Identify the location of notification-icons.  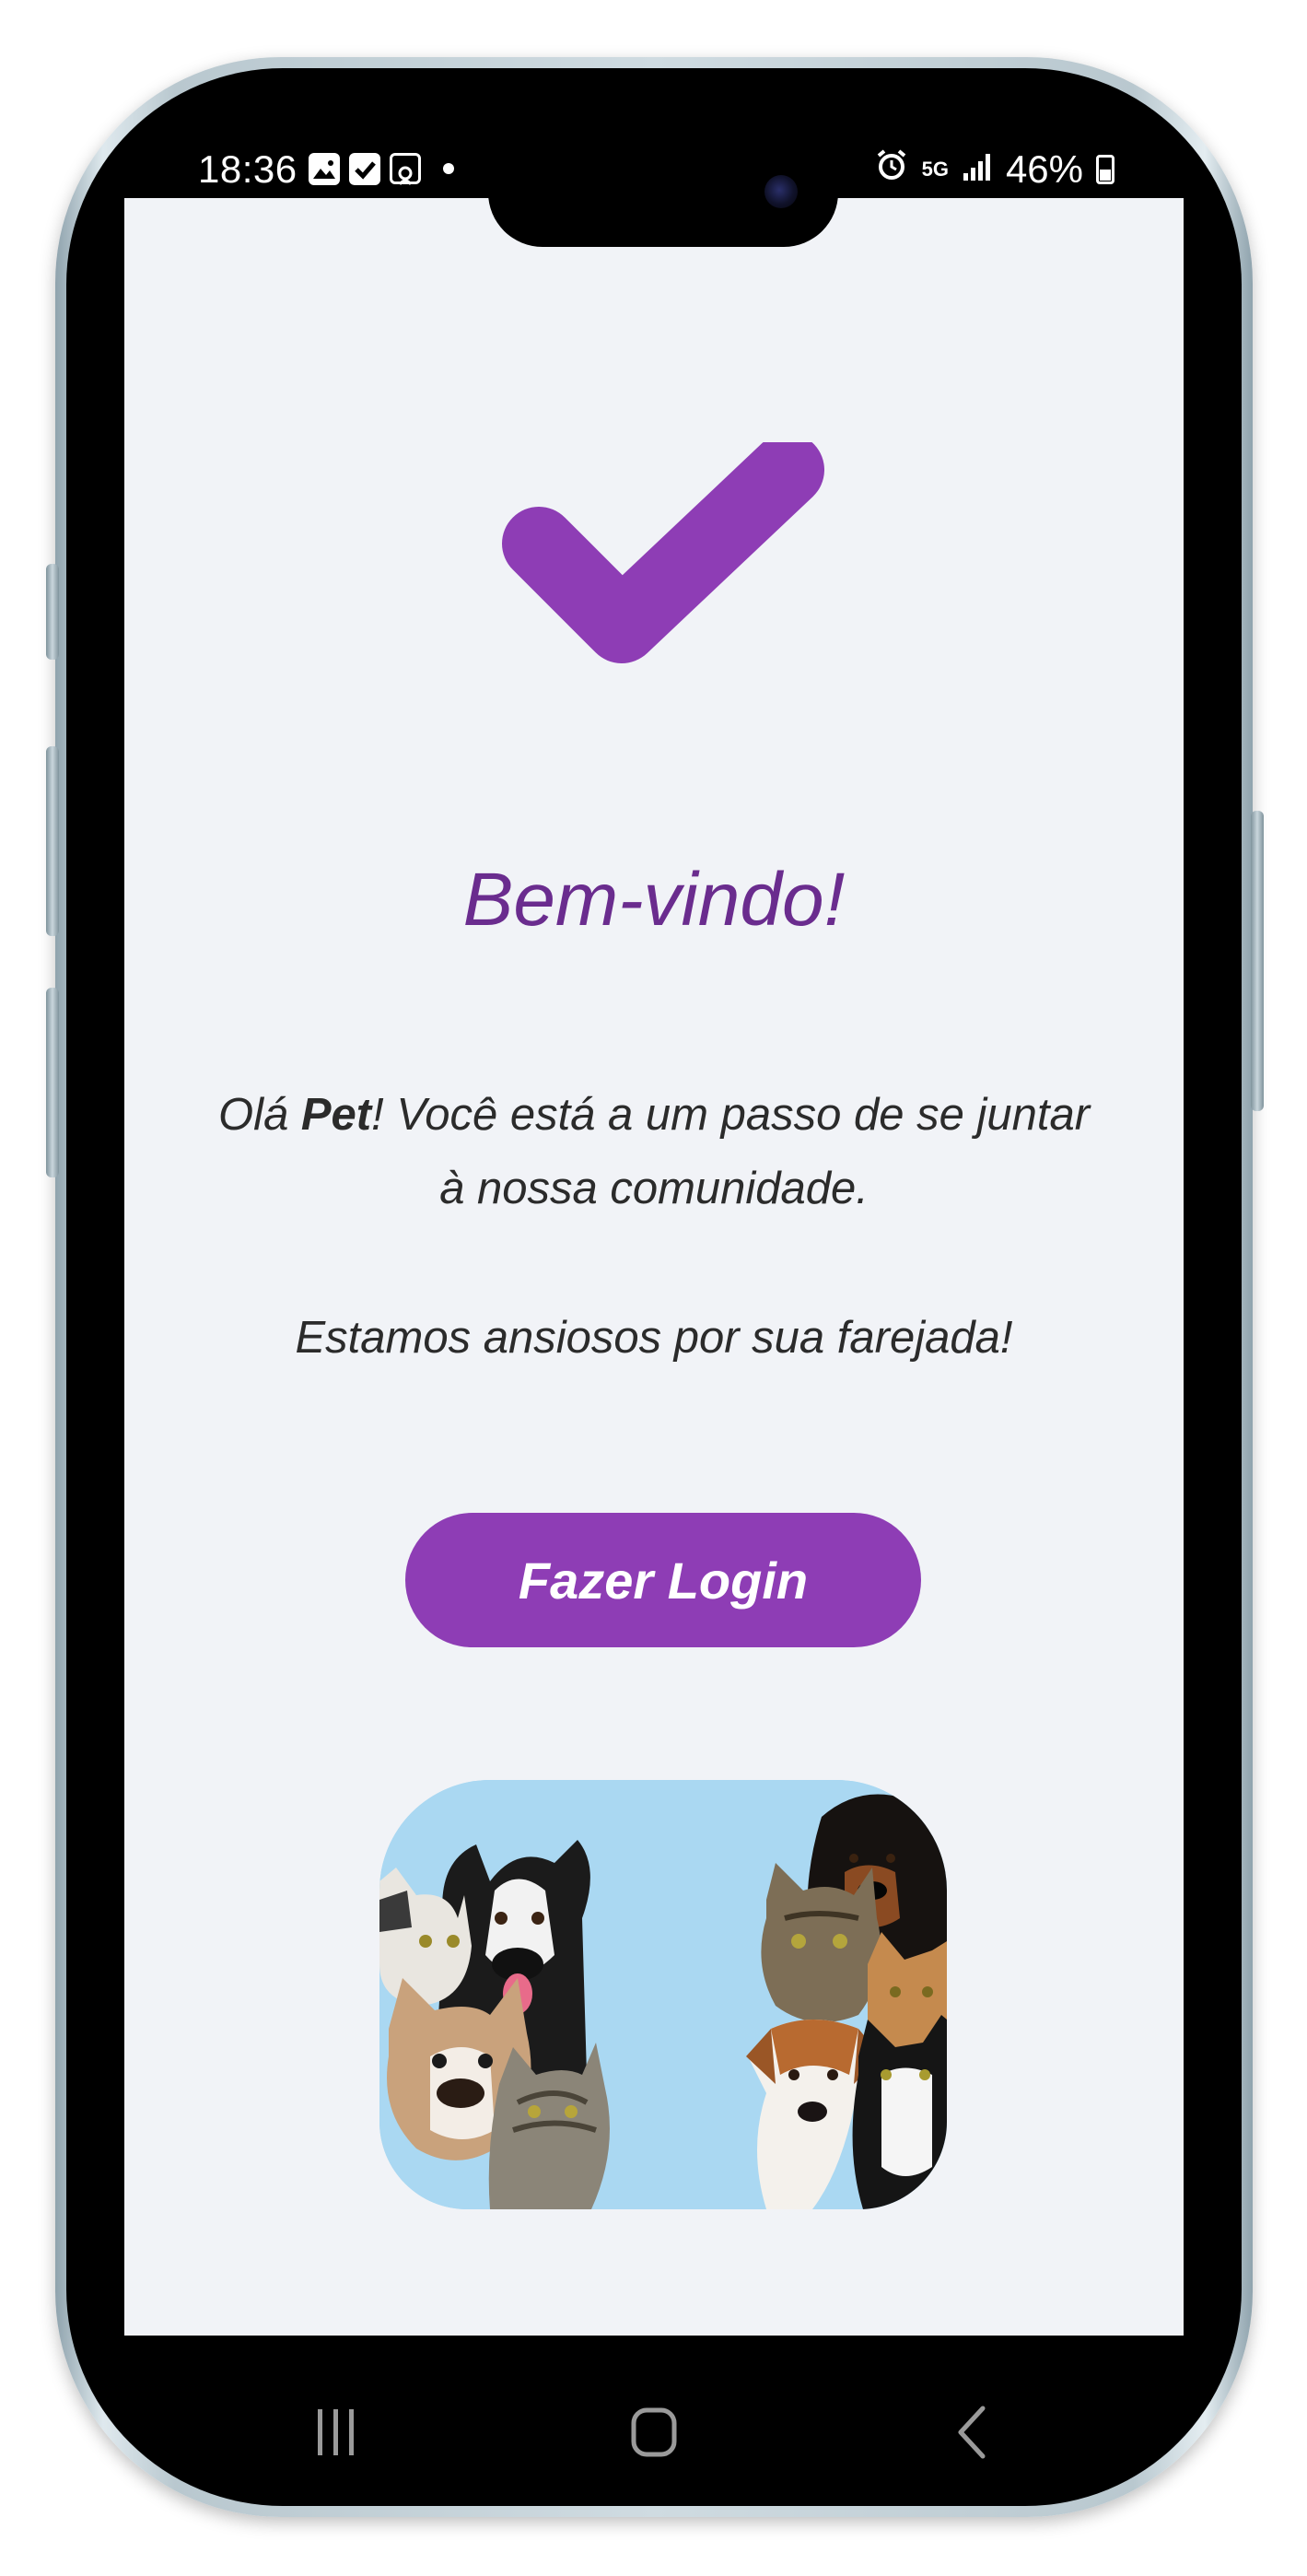
(381, 169).